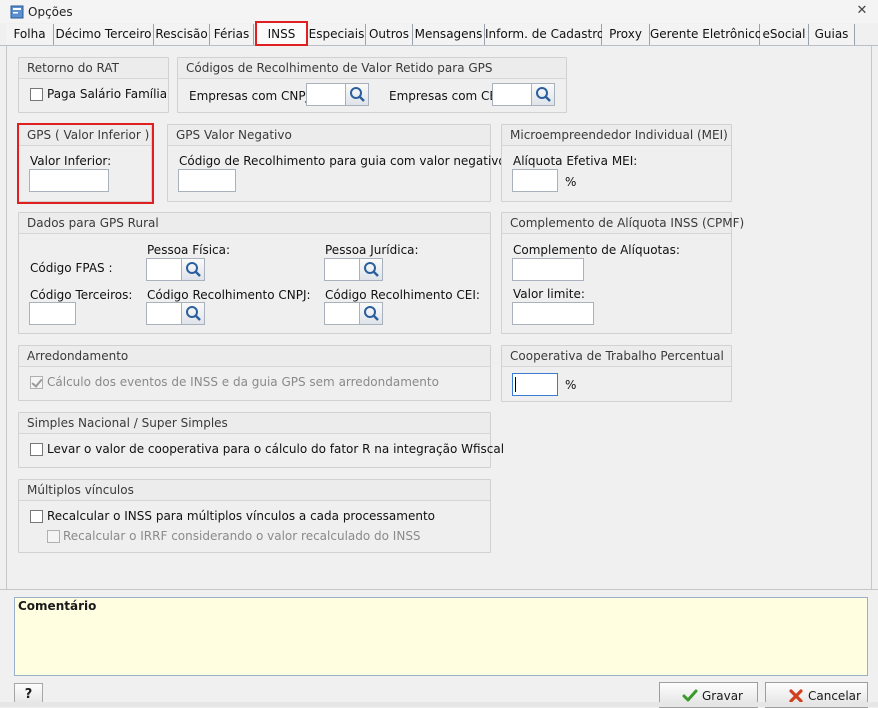 The height and width of the screenshot is (708, 878). What do you see at coordinates (342, 269) in the screenshot?
I see `fpas-pessoa-juridica-input` at bounding box center [342, 269].